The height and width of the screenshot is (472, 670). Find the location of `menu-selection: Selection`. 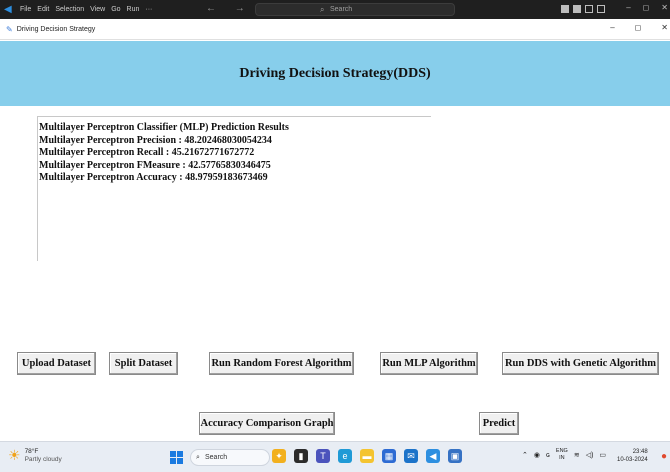

menu-selection: Selection is located at coordinates (69, 9).